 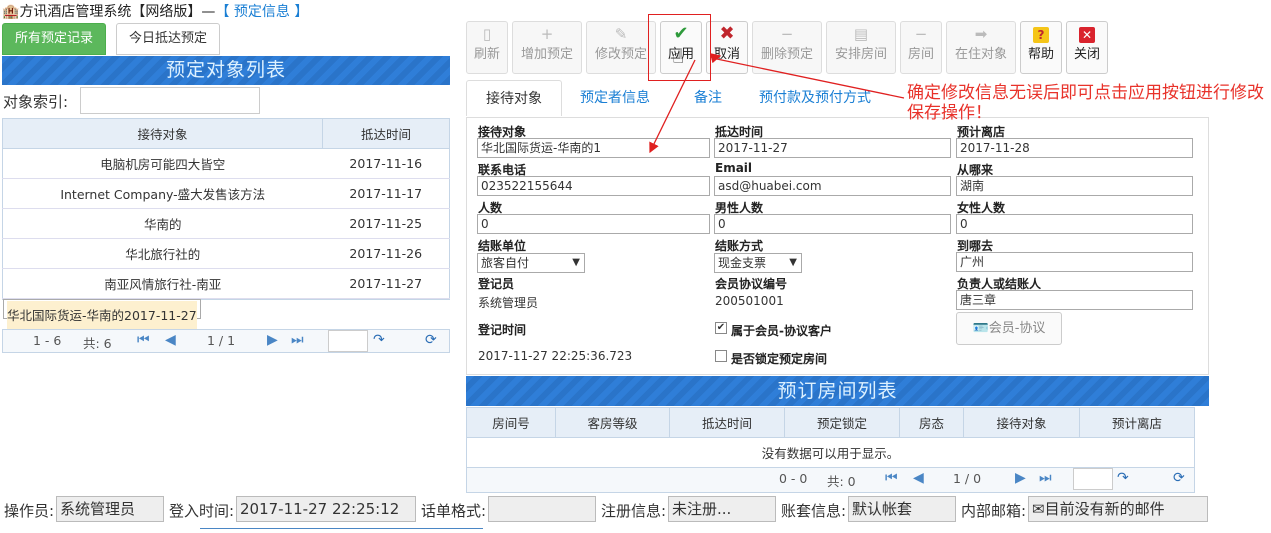 What do you see at coordinates (777, 103) in the screenshot?
I see `annotation-arrows` at bounding box center [777, 103].